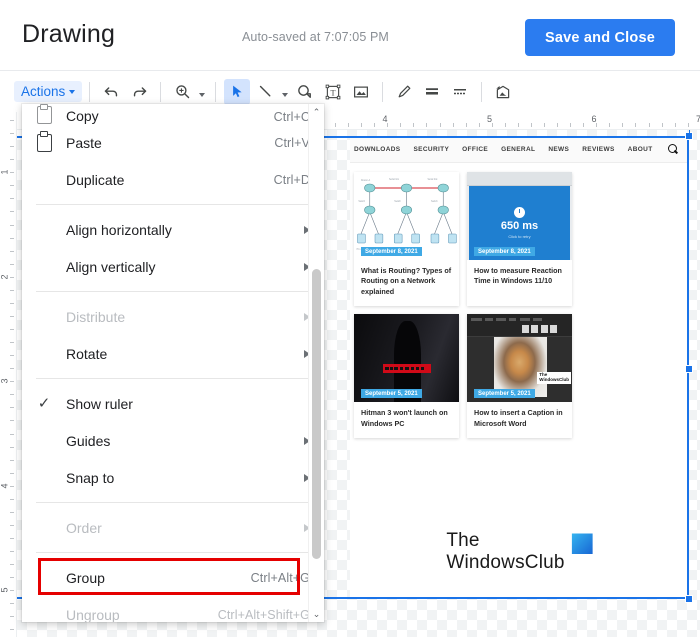  What do you see at coordinates (475, 149) in the screenshot?
I see `site-nav-item: OFFICE` at bounding box center [475, 149].